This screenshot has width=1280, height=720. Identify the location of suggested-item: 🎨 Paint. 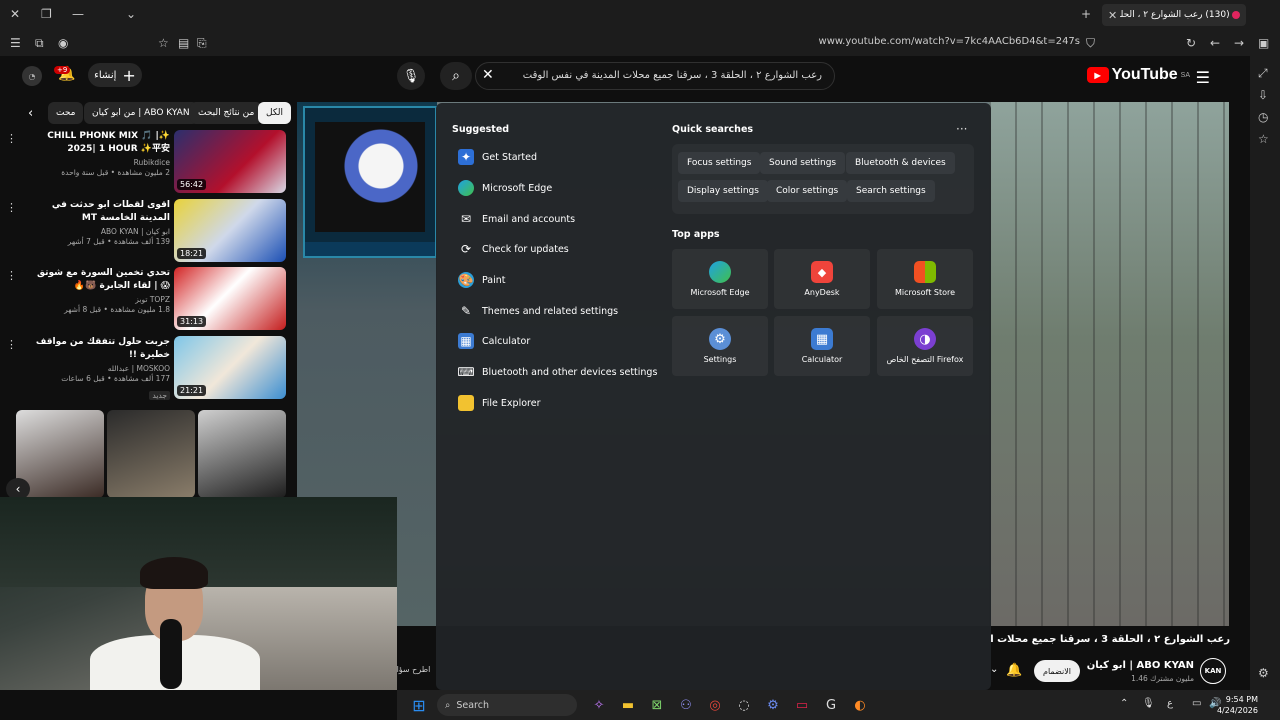
(553, 280).